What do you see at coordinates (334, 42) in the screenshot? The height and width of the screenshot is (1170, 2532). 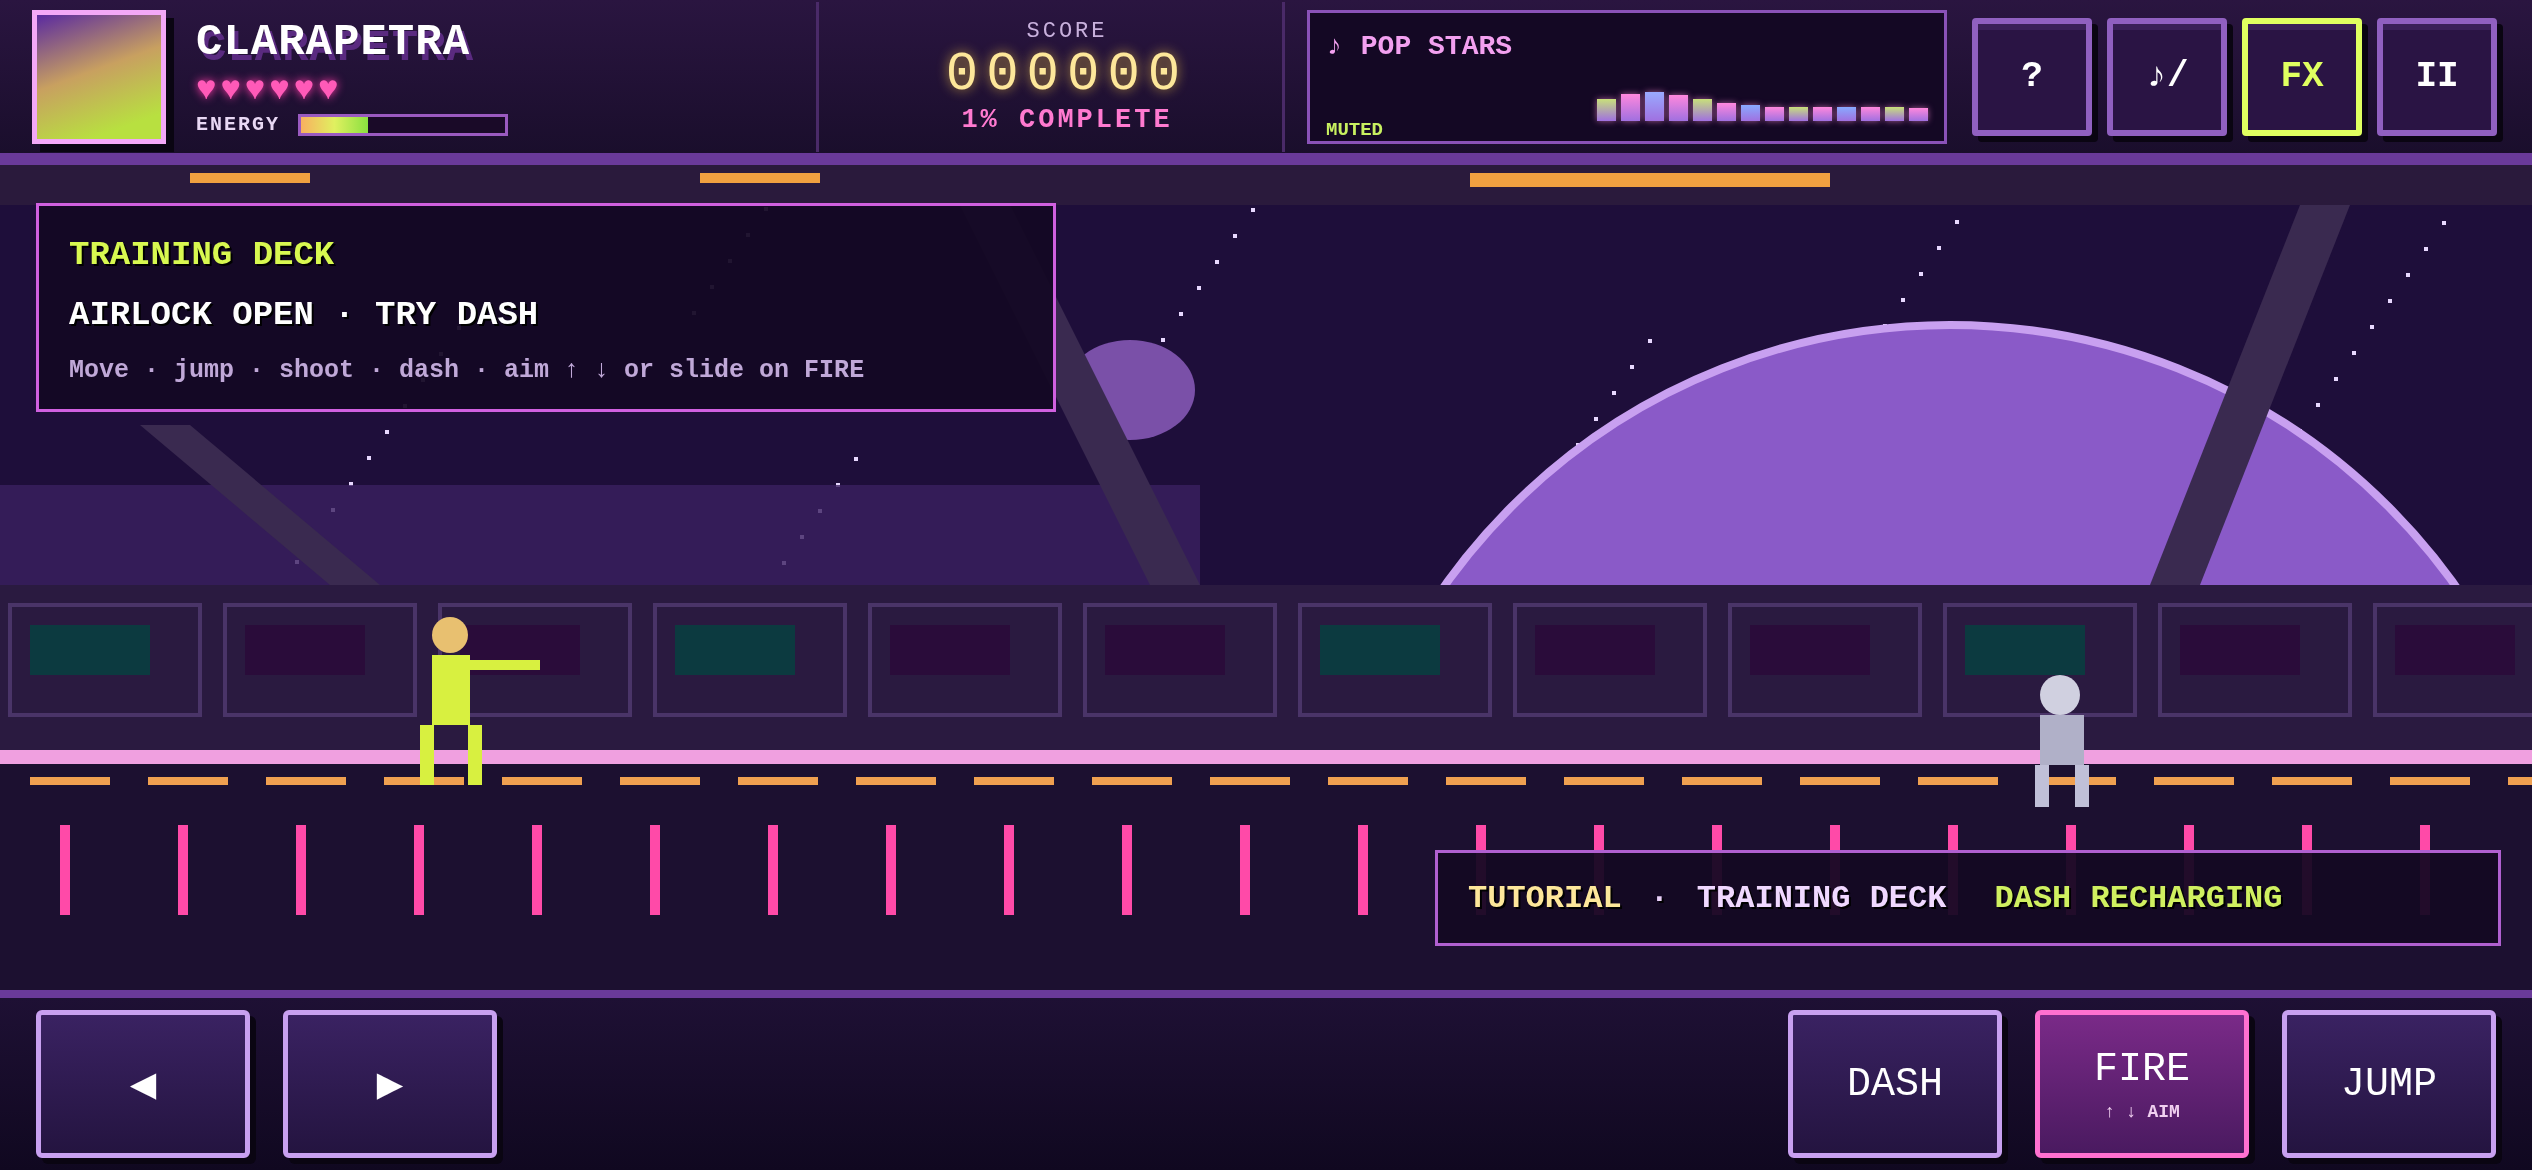 I see `player-name: CLARAPETRA` at bounding box center [334, 42].